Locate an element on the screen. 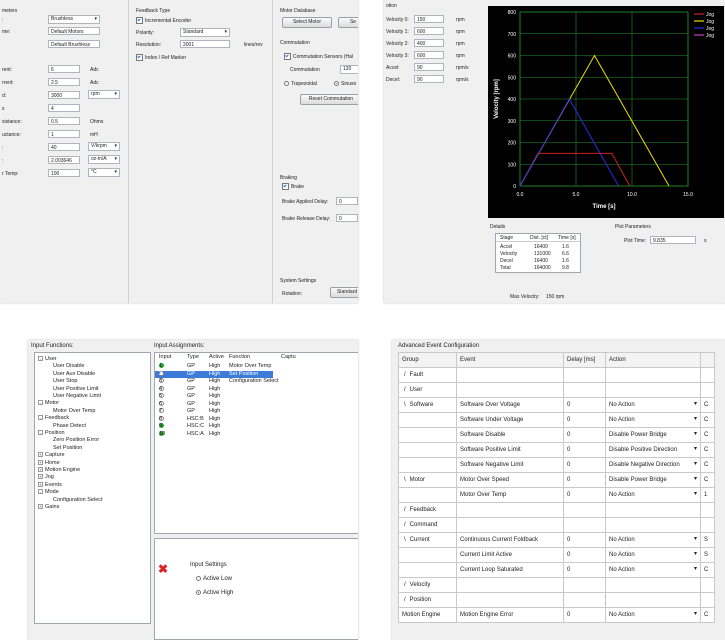 The image size is (725, 640). temp-unit-select: °C is located at coordinates (104, 172).